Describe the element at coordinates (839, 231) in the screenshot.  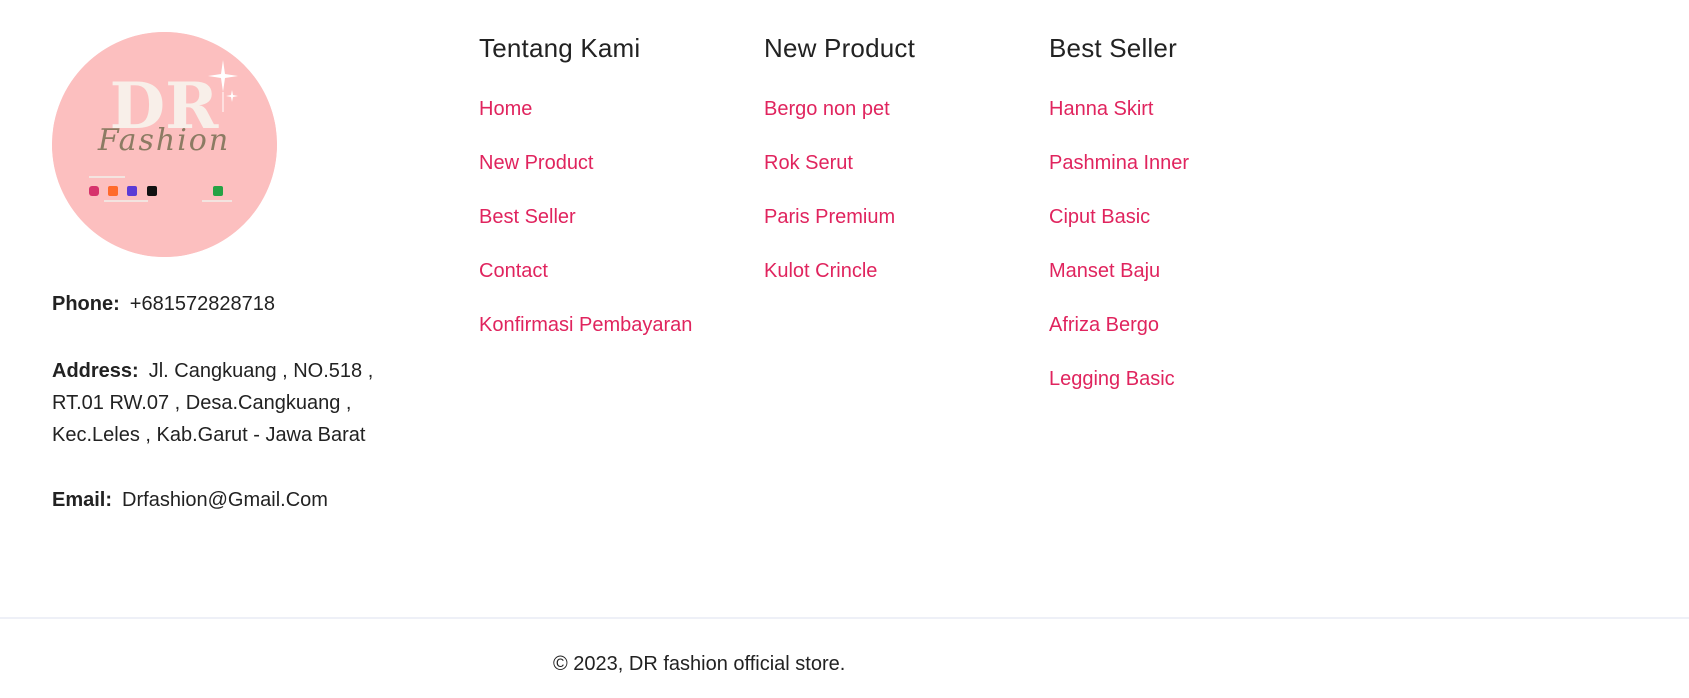
I see `list-item: Paris Premium` at that location.